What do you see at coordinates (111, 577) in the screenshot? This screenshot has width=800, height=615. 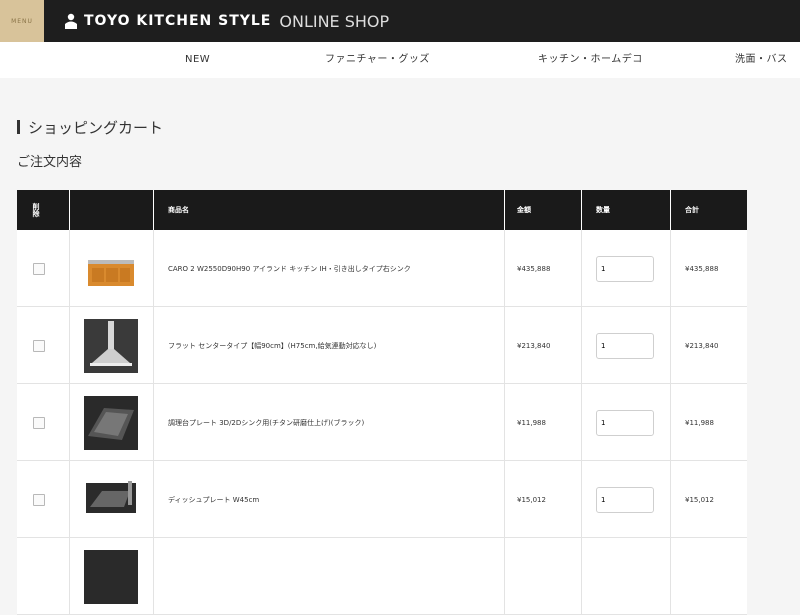 I see `product-image` at bounding box center [111, 577].